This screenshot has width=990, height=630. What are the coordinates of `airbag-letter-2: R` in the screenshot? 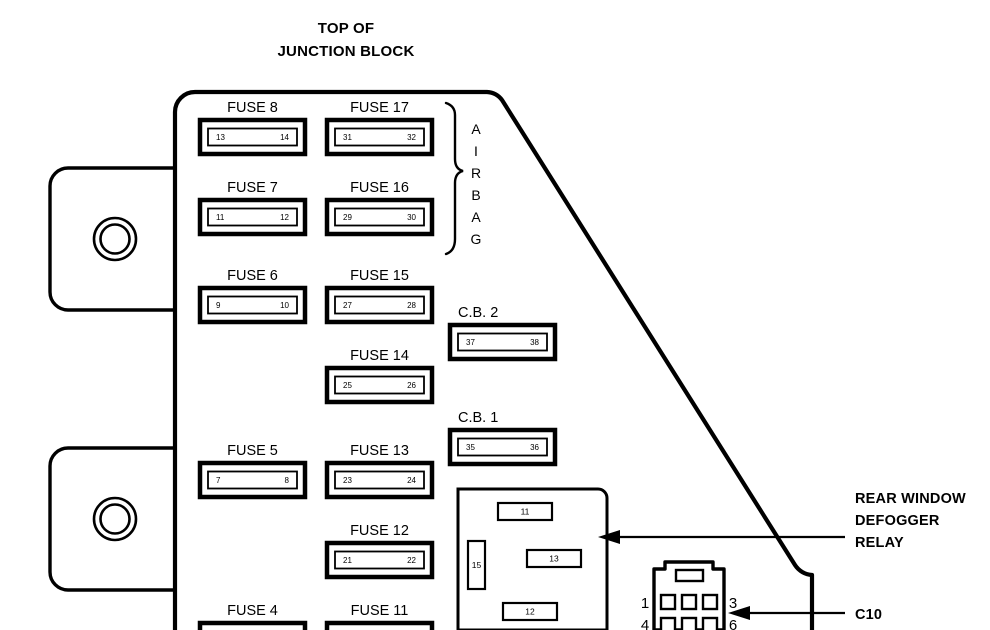 It's located at (476, 173).